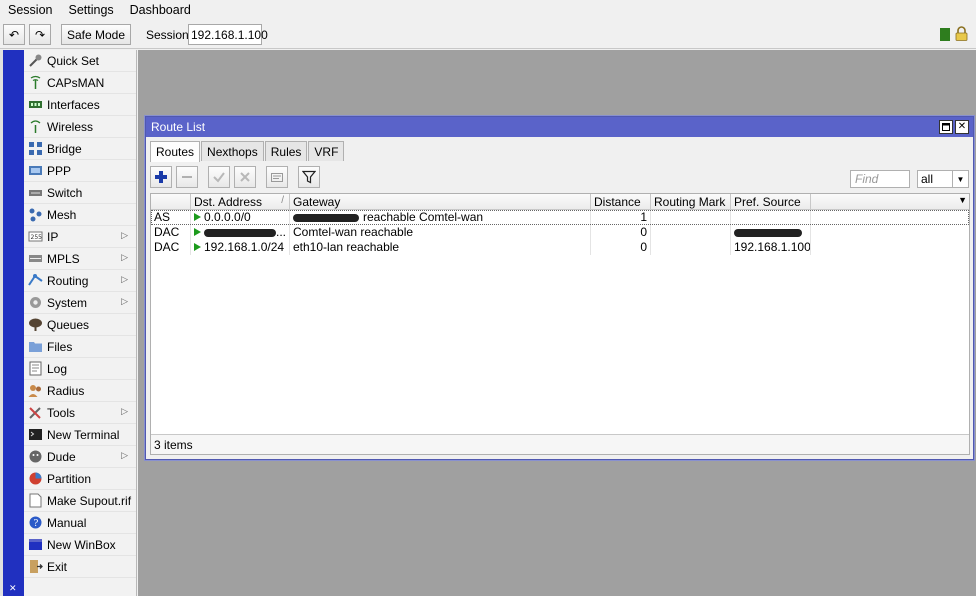  What do you see at coordinates (80, 281) in the screenshot?
I see `sidebar-item-routing: Routing ▷` at bounding box center [80, 281].